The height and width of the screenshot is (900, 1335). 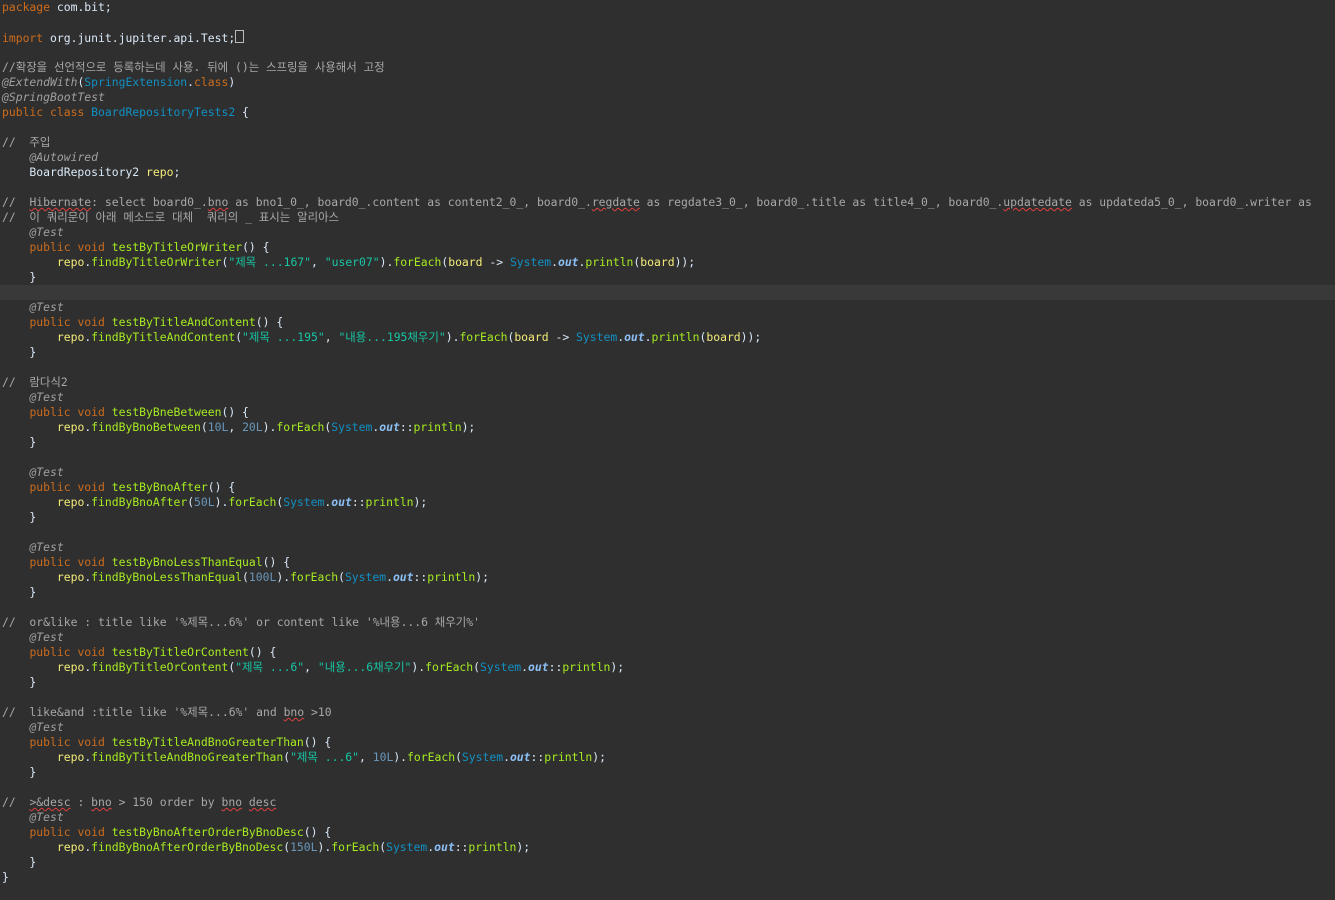 What do you see at coordinates (142, 322) in the screenshot?
I see `code-line: public void testByTitleAndContent() {` at bounding box center [142, 322].